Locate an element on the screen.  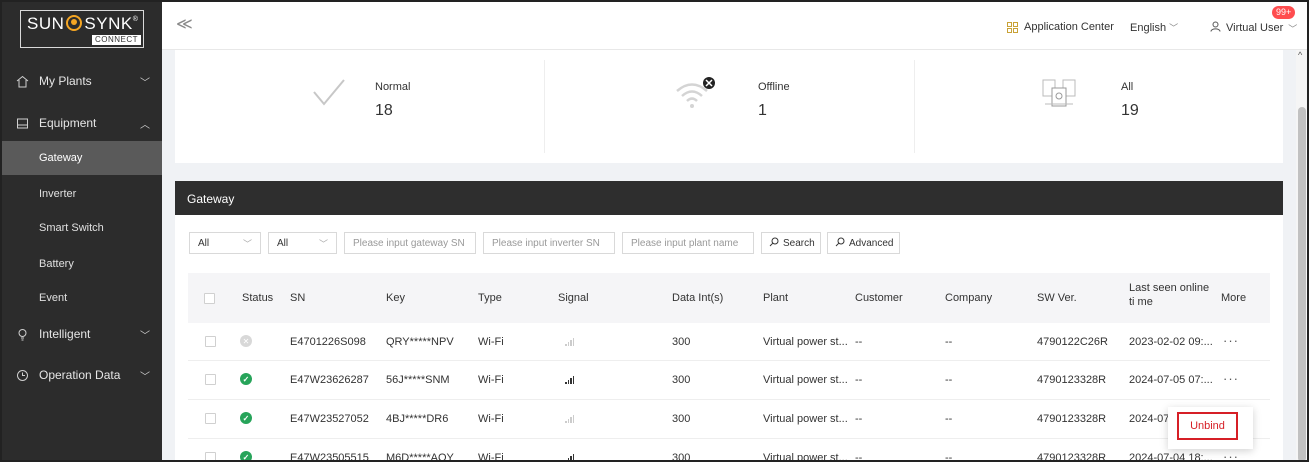
sidebar-item-equipment: Equipment ︿ is located at coordinates (82, 123).